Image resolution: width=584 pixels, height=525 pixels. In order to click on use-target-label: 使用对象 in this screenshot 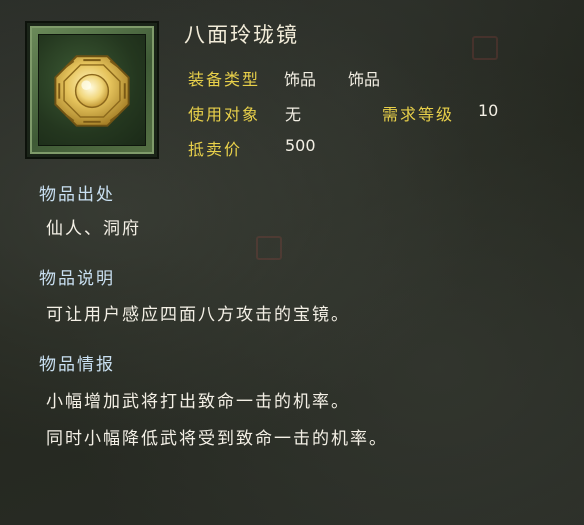, I will do `click(224, 114)`.